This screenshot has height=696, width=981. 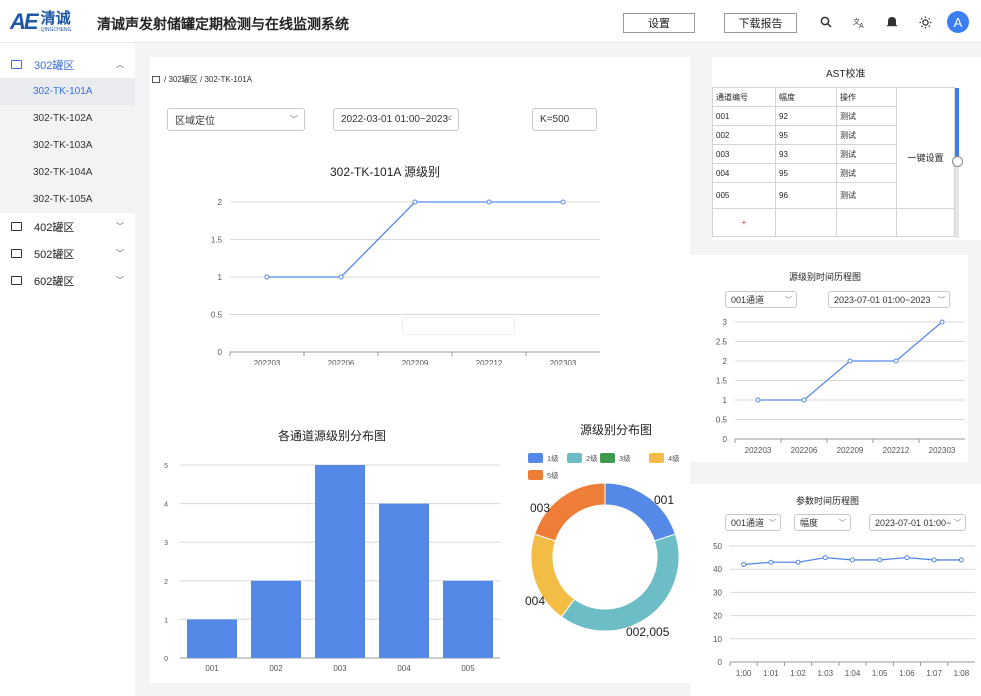 I want to click on amplitude-cell: 96, so click(x=806, y=195).